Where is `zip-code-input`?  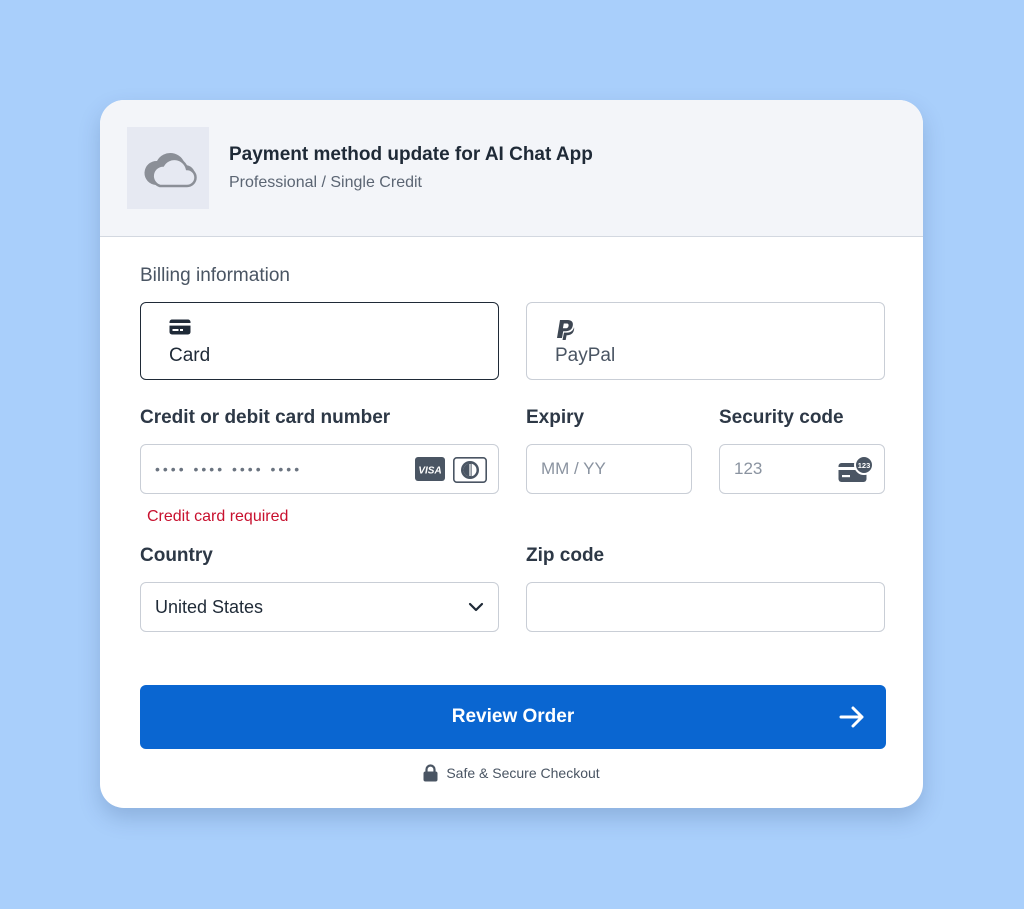
zip-code-input is located at coordinates (705, 607).